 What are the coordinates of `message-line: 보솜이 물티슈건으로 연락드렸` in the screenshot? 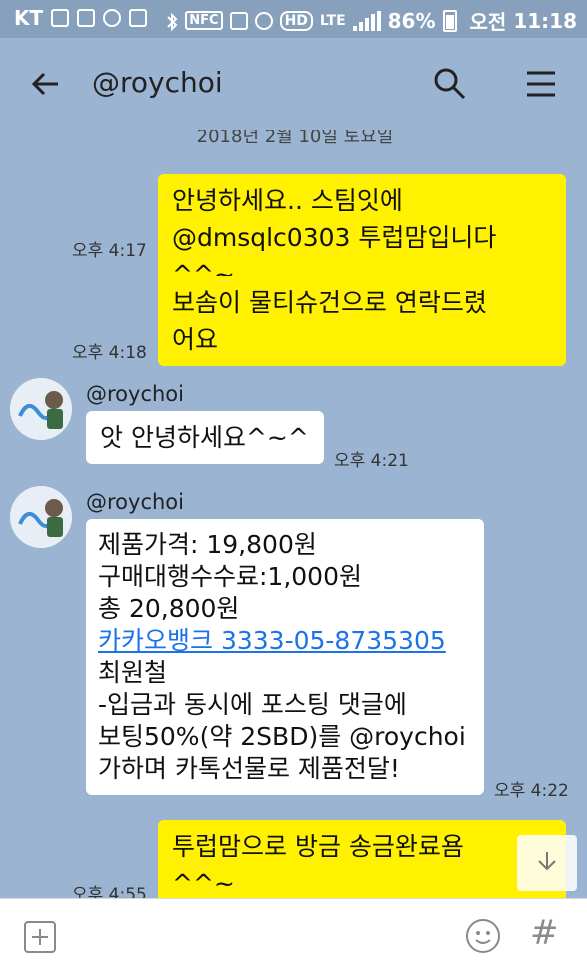 It's located at (329, 302).